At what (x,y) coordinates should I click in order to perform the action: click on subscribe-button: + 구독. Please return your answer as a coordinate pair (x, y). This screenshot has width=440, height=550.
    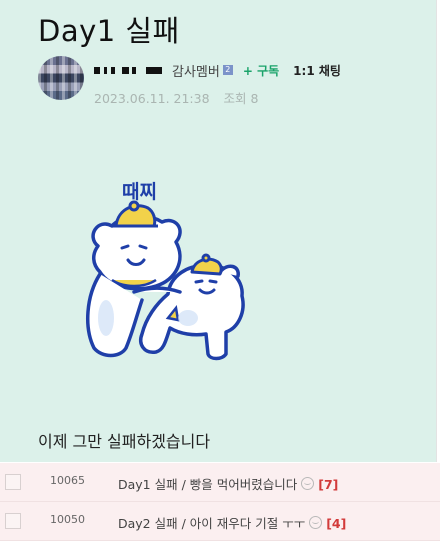
    Looking at the image, I should click on (261, 70).